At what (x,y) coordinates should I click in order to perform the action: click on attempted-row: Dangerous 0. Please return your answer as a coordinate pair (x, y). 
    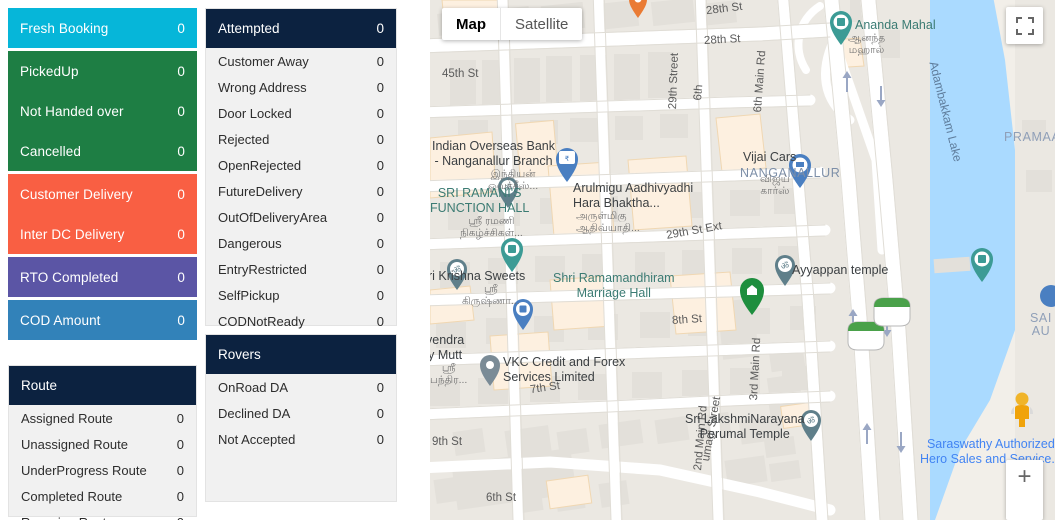
    Looking at the image, I should click on (301, 243).